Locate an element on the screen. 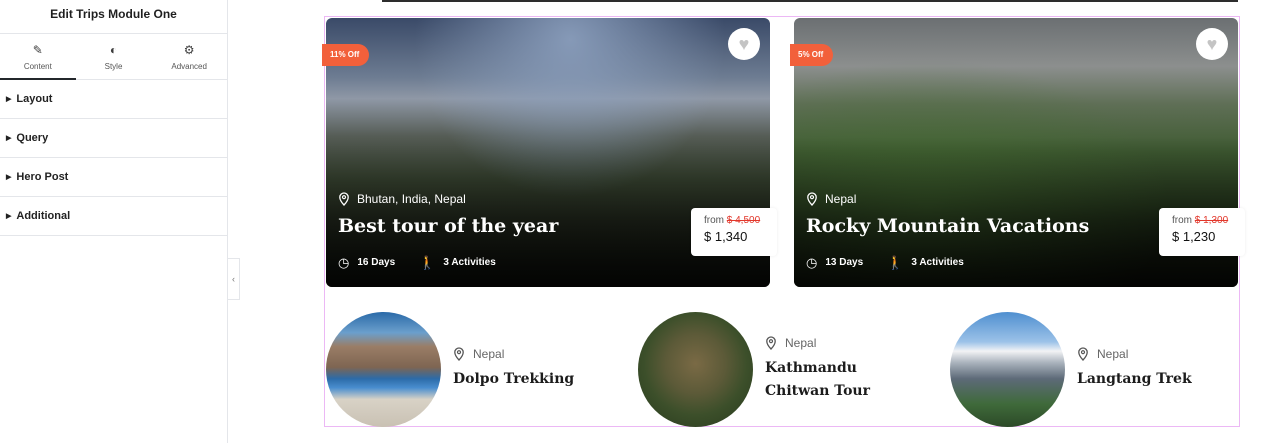 This screenshot has height=443, width=1266. trip-location: Bhutan, India, Nepal is located at coordinates (402, 199).